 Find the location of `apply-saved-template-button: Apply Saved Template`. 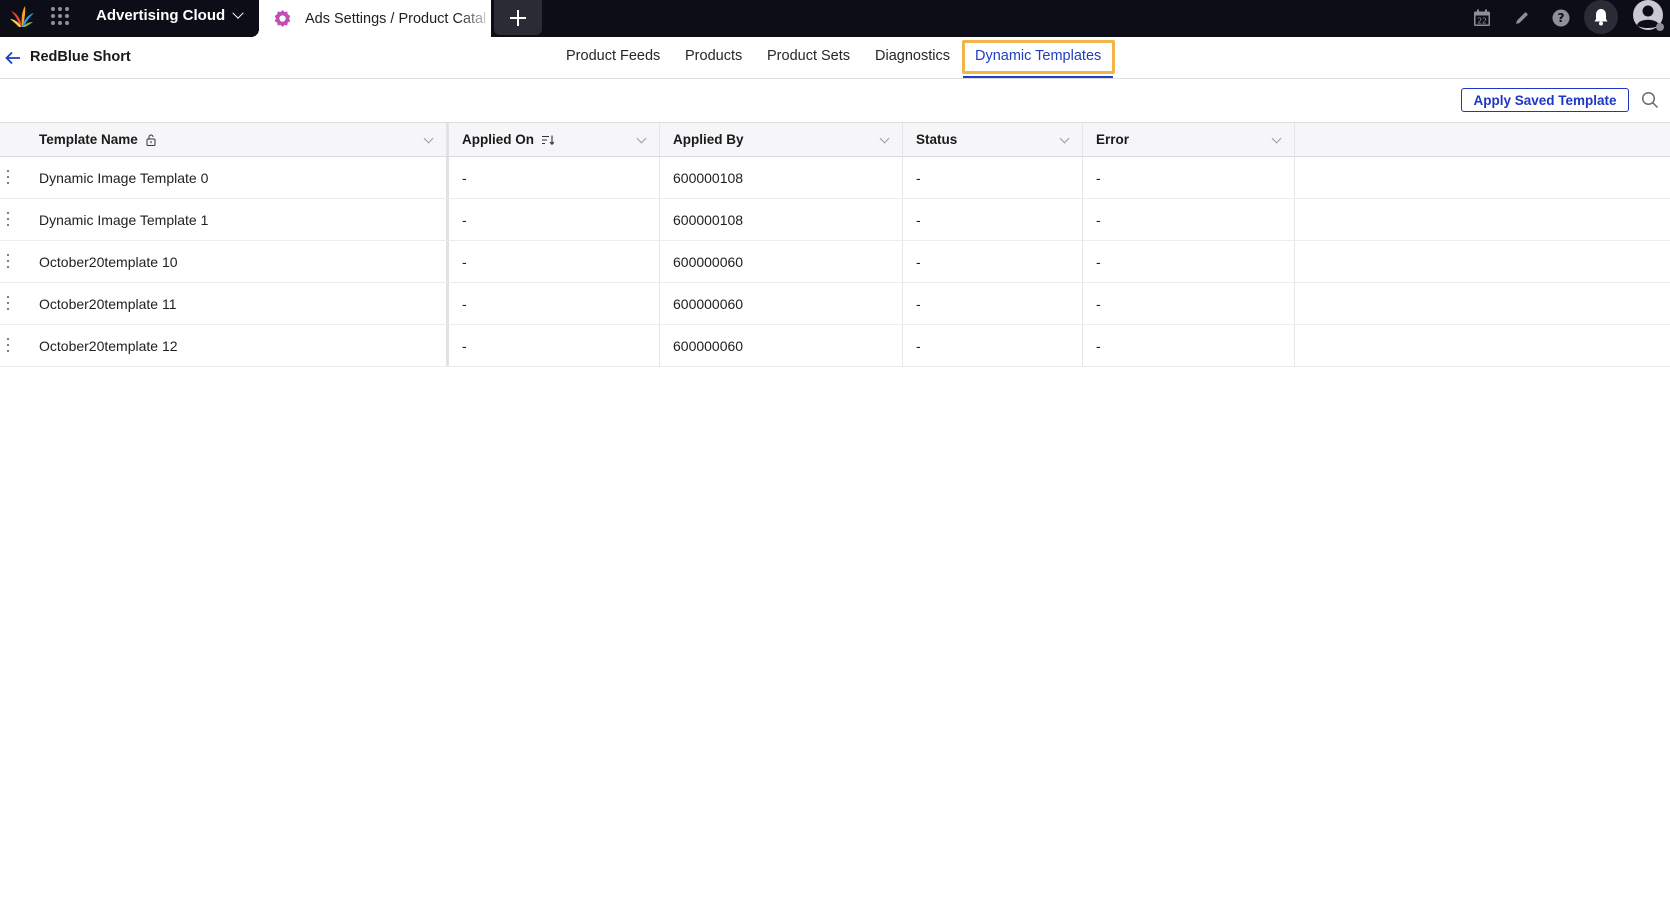

apply-saved-template-button: Apply Saved Template is located at coordinates (1545, 100).